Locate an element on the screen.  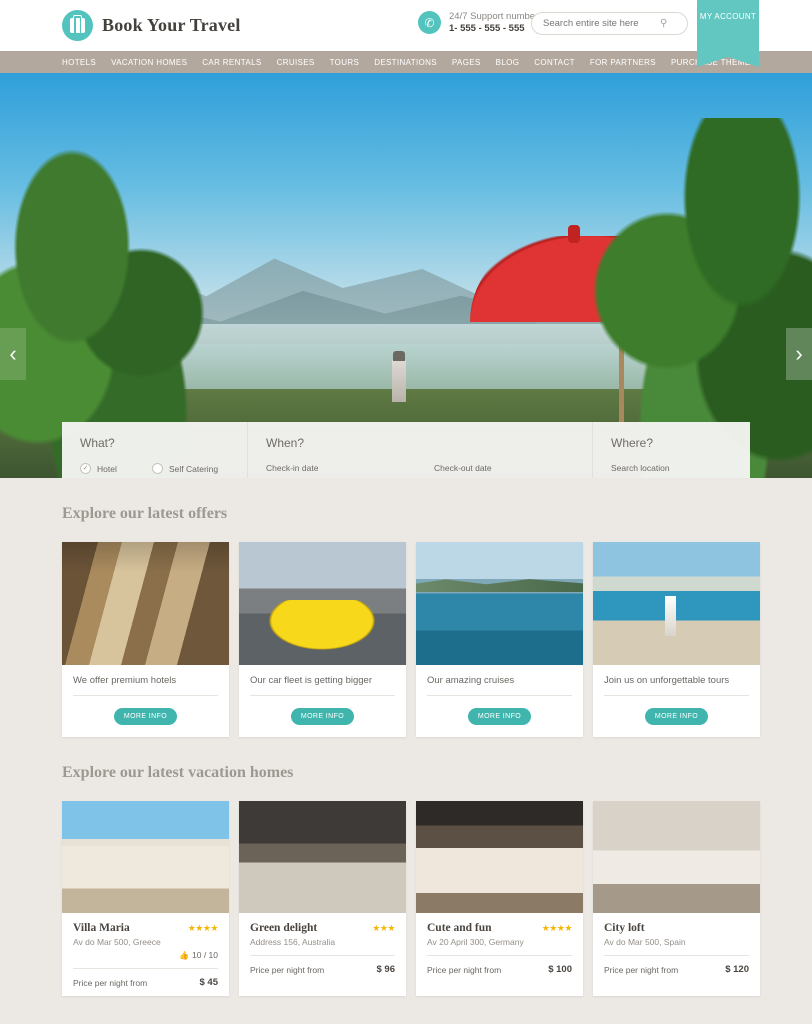
nav-item-tours: TOURS is located at coordinates (345, 62).